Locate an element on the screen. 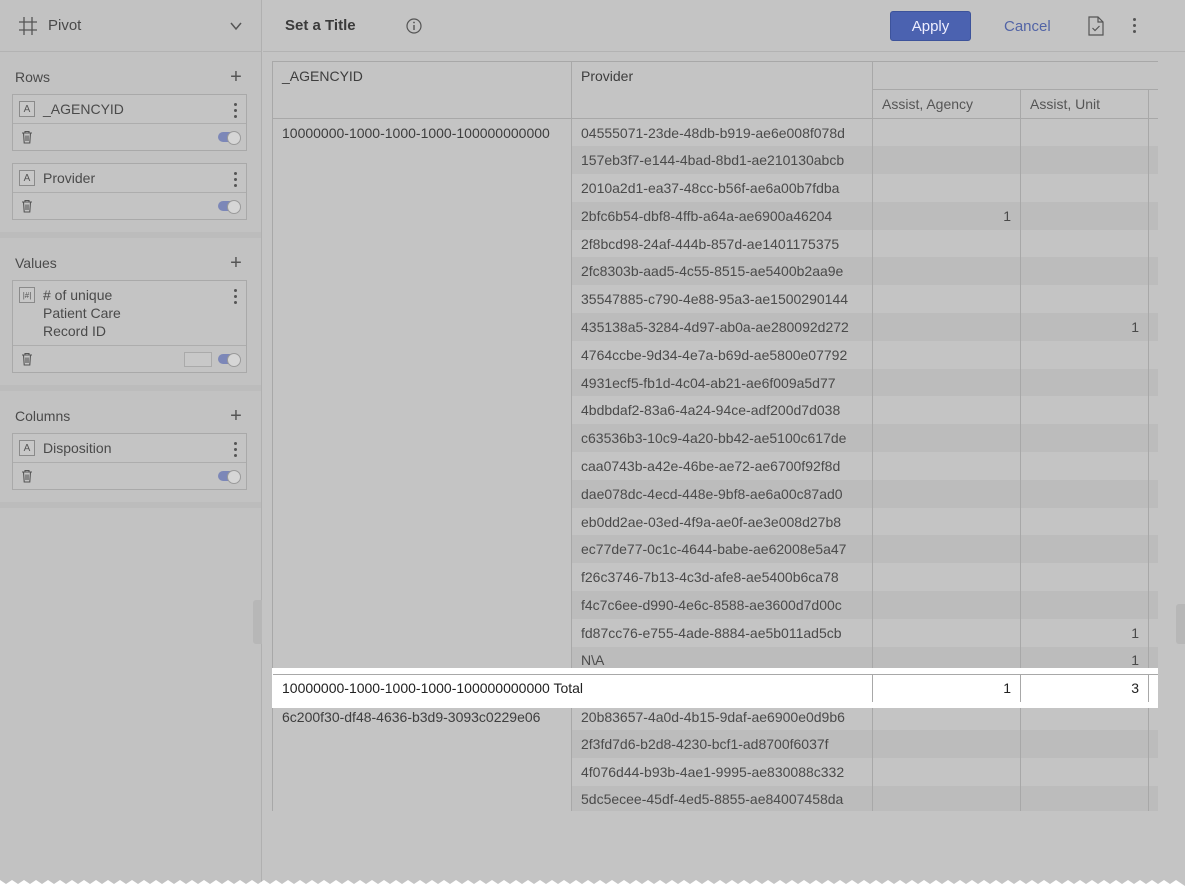 This screenshot has height=886, width=1185. add-row-icon: + is located at coordinates (236, 77).